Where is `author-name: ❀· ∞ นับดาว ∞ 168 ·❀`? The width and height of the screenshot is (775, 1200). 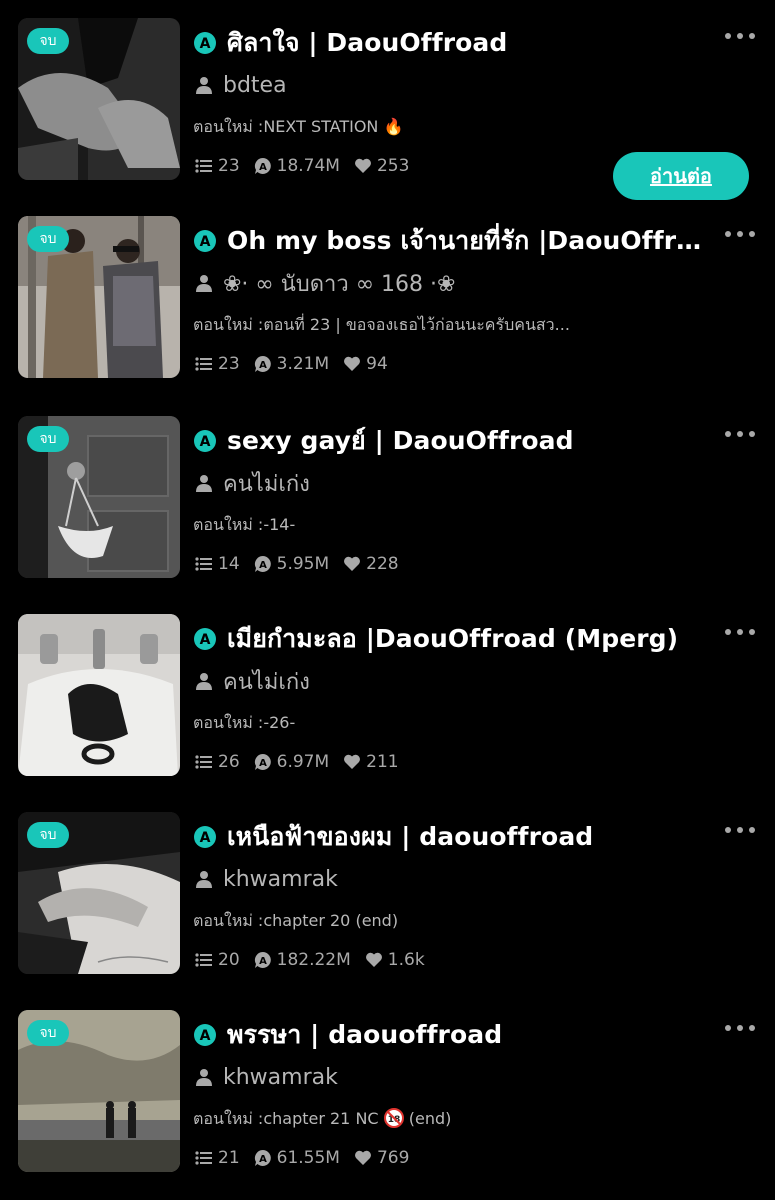
author-name: ❀· ∞ นับดาว ∞ 168 ·❀ is located at coordinates (339, 283).